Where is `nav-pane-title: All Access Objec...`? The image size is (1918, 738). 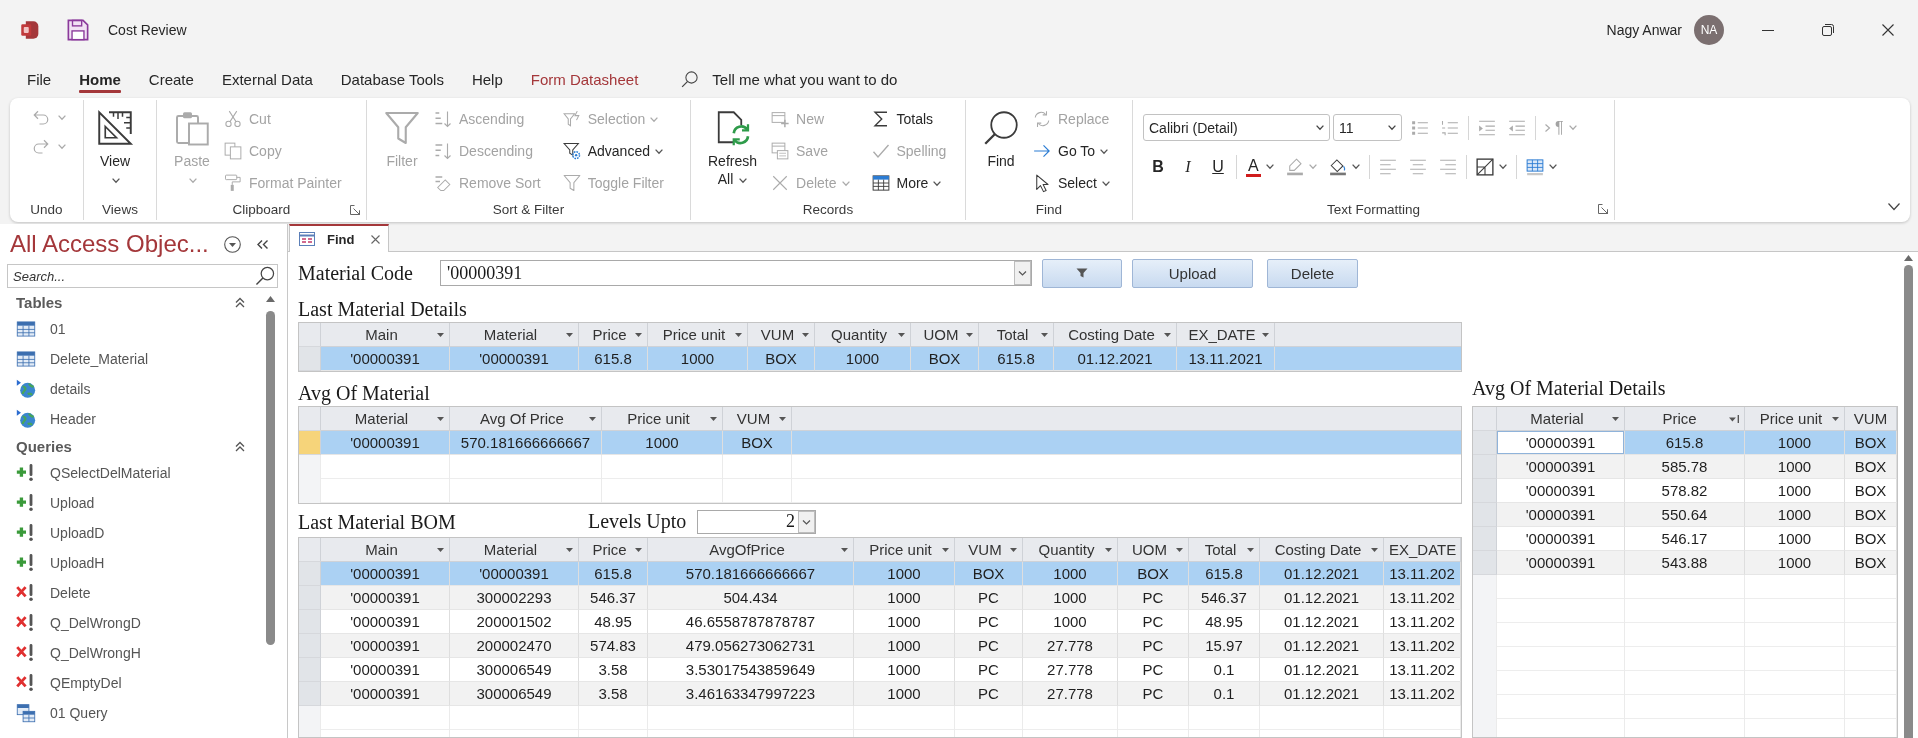
nav-pane-title: All Access Objec... is located at coordinates (117, 244).